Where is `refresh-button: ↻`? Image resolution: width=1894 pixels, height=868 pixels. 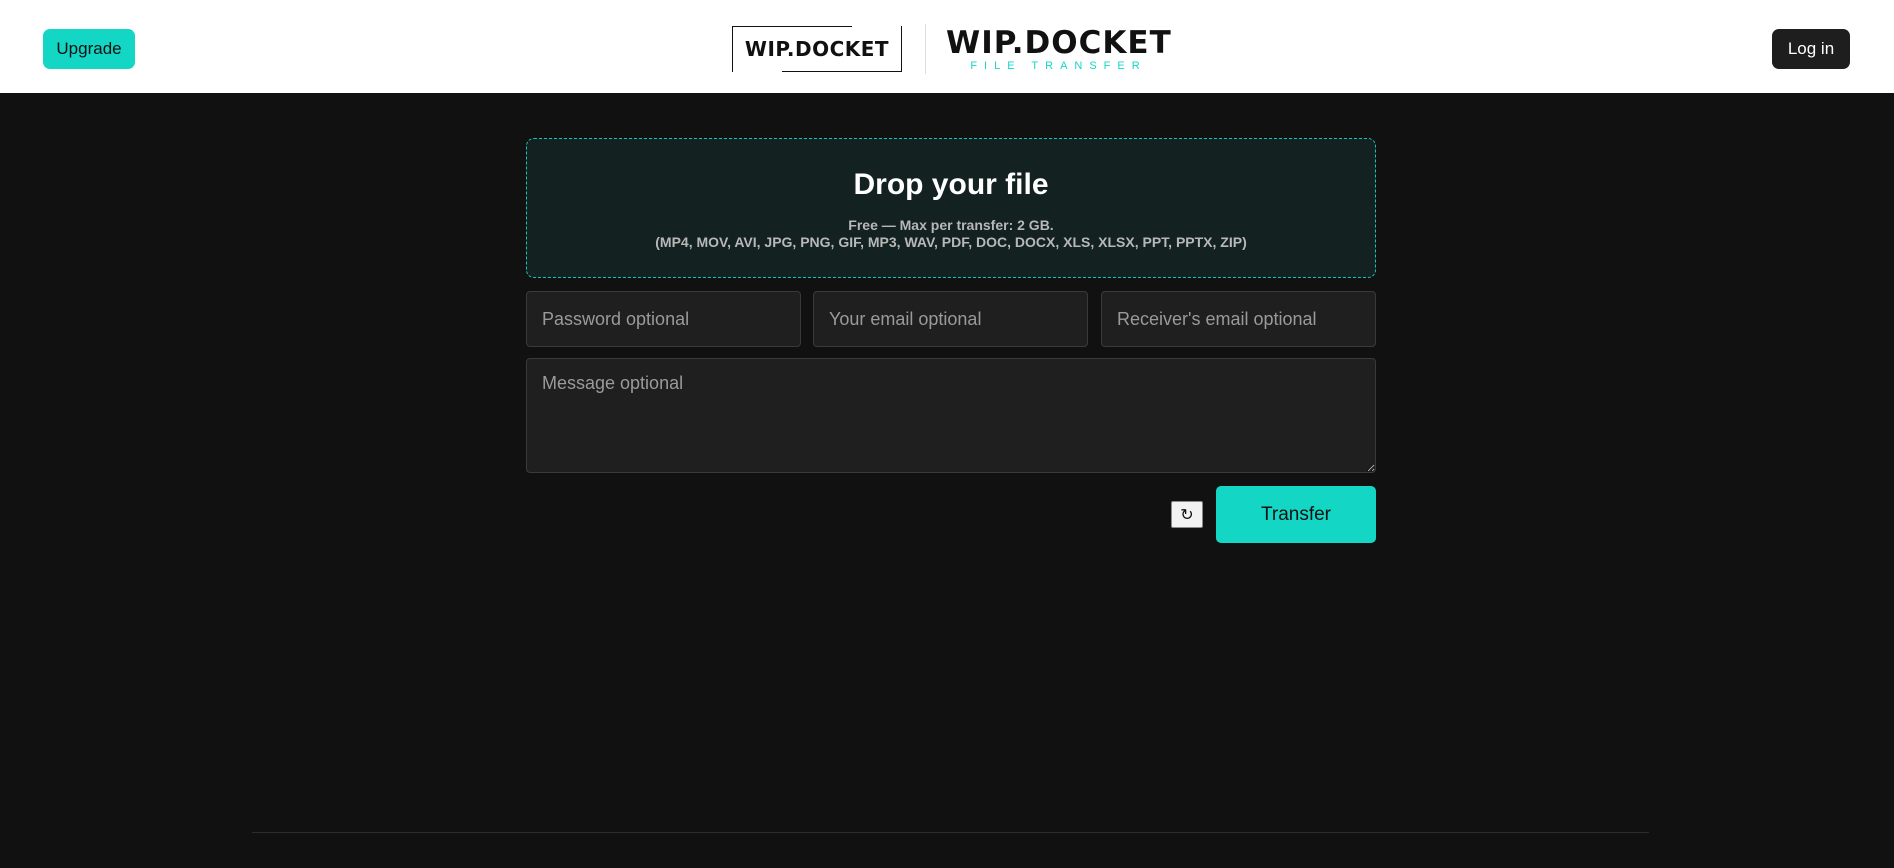
refresh-button: ↻ is located at coordinates (1187, 514).